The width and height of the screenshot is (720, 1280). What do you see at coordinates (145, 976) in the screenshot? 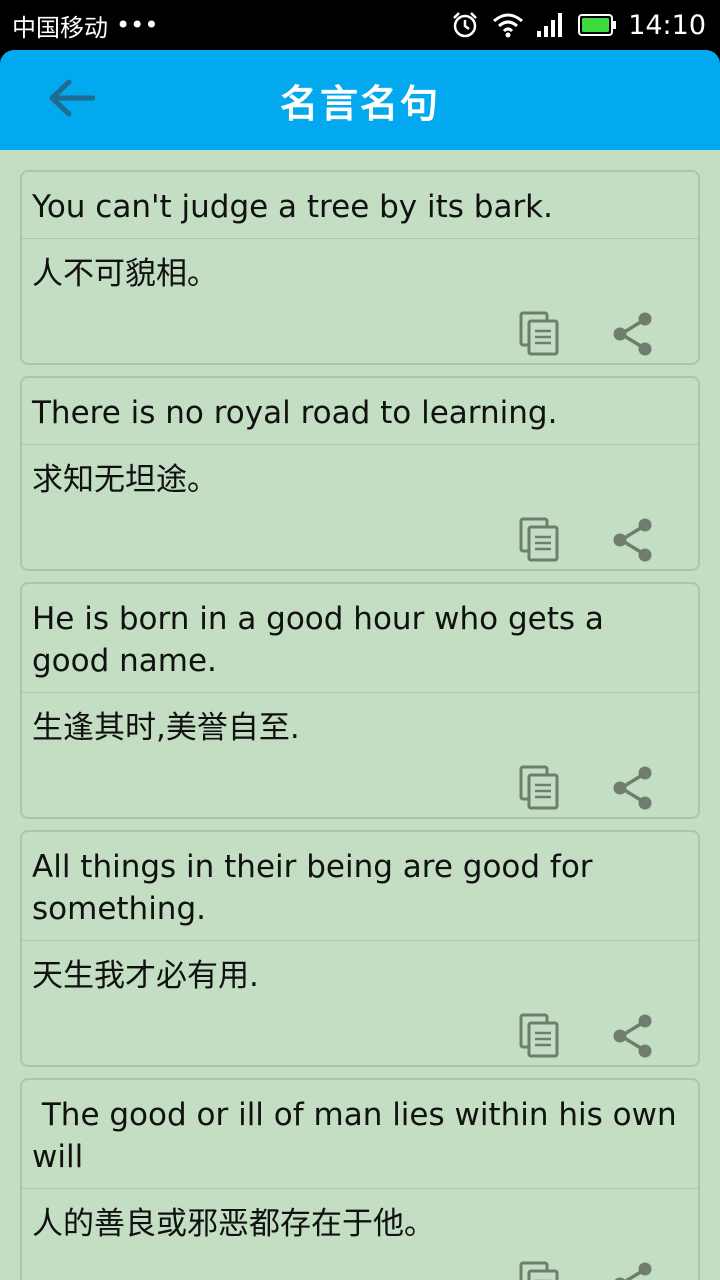
I see `quote-chinese: 天生我才必有用.` at bounding box center [145, 976].